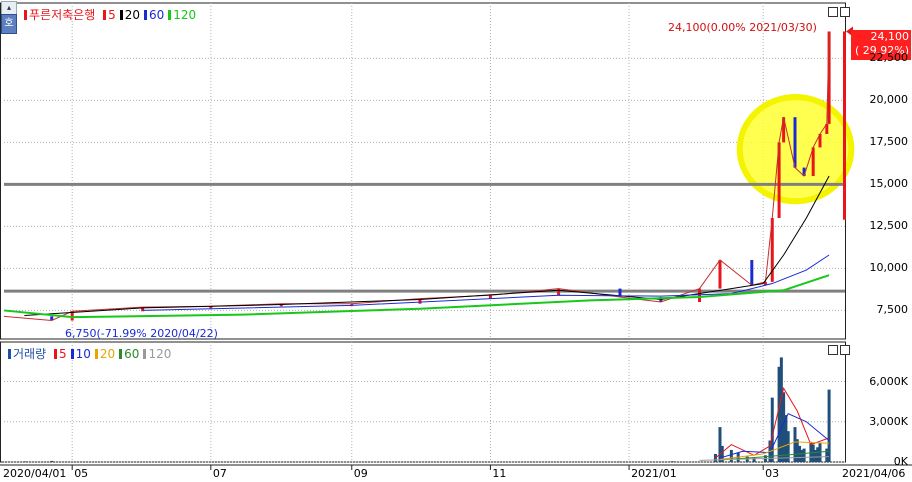 This screenshot has width=912, height=482. I want to click on price-y-tick: 7,500, so click(892, 310).